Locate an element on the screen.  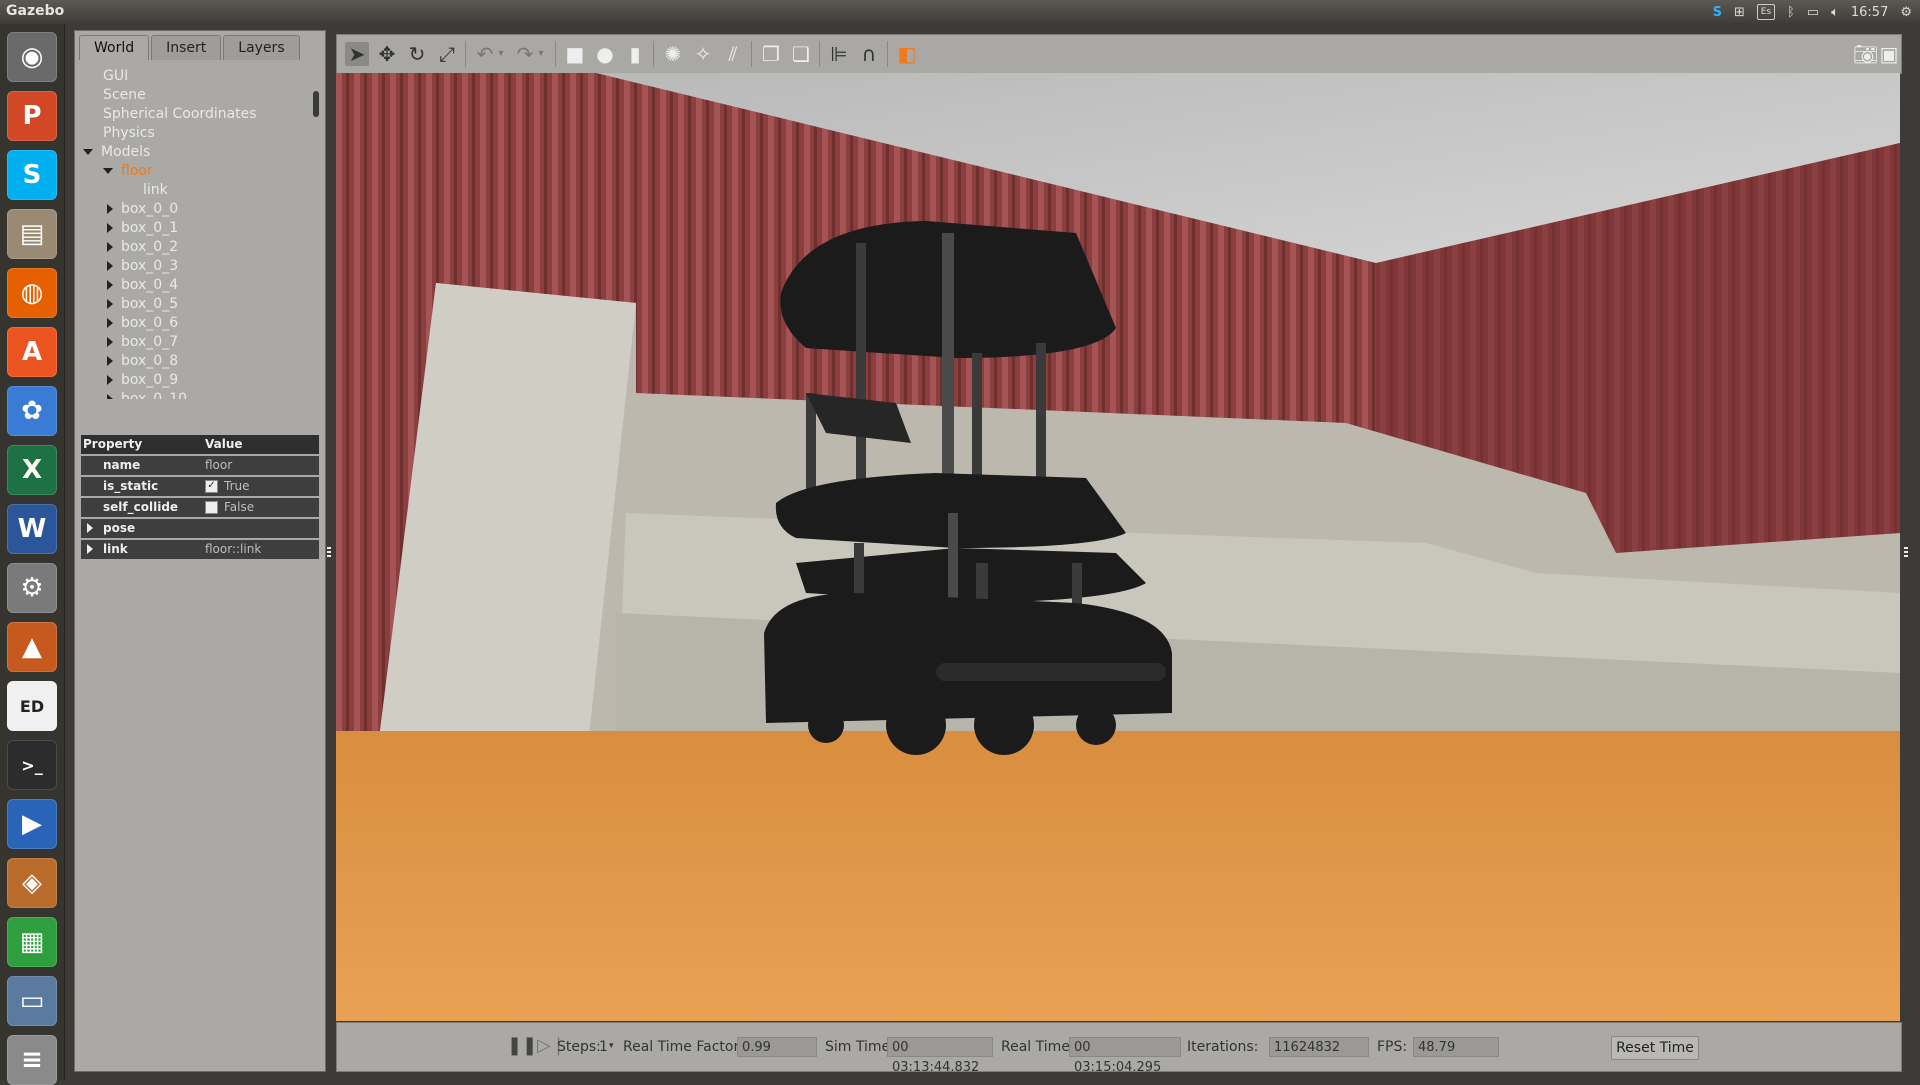
tree-item-box: box_0_4 is located at coordinates (142, 285).